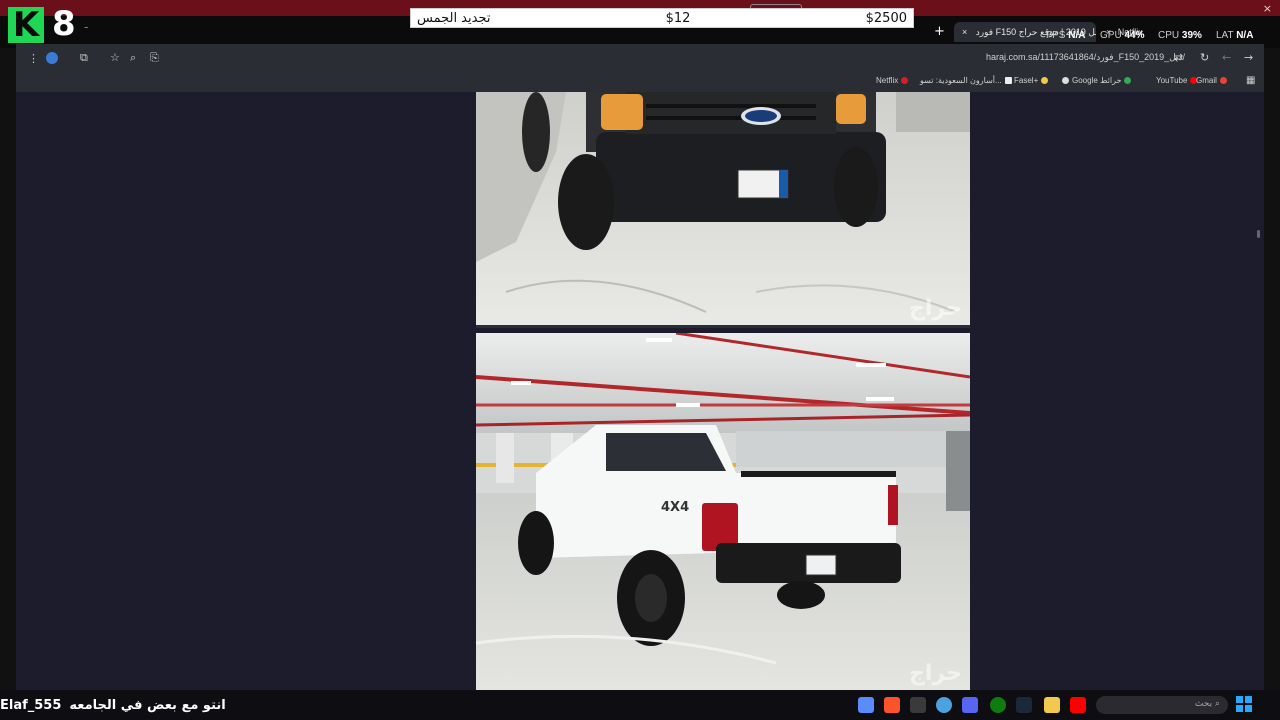 Image resolution: width=1280 pixels, height=720 pixels. I want to click on lat-readout: LAT N/A, so click(1235, 35).